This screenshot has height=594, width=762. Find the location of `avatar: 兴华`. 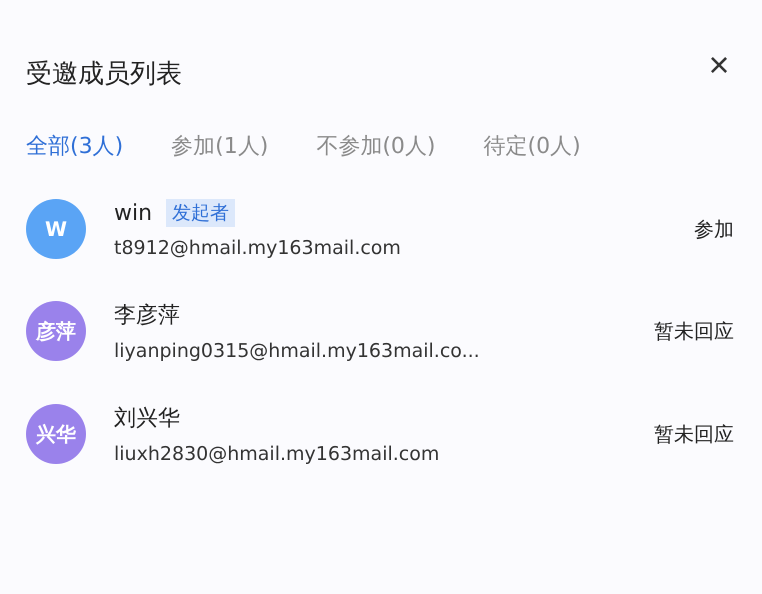

avatar: 兴华 is located at coordinates (56, 434).